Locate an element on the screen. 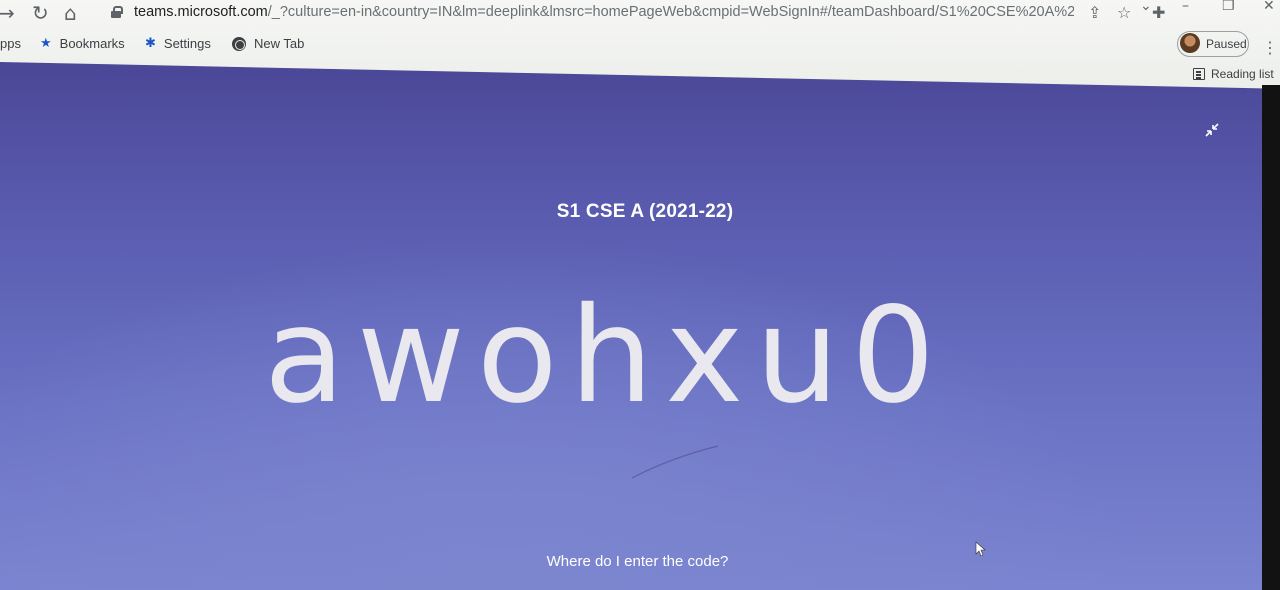  bookmarks-bar: pps ★ Bookmarks ✱ Settings New Tab is located at coordinates (590, 47).